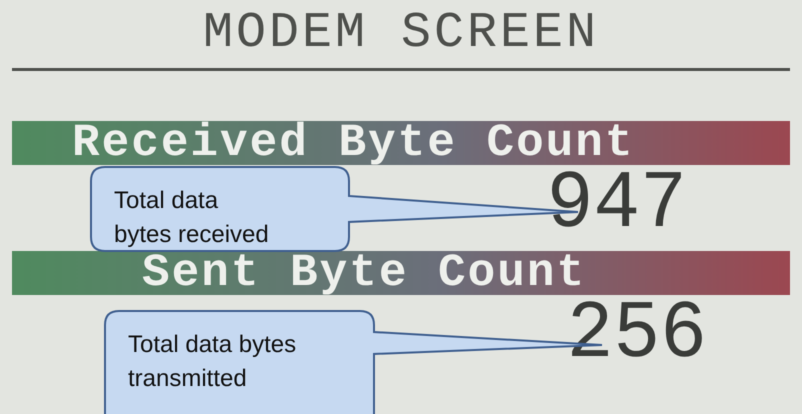 This screenshot has height=414, width=802. What do you see at coordinates (616, 205) in the screenshot?
I see `counter-value: 947` at bounding box center [616, 205].